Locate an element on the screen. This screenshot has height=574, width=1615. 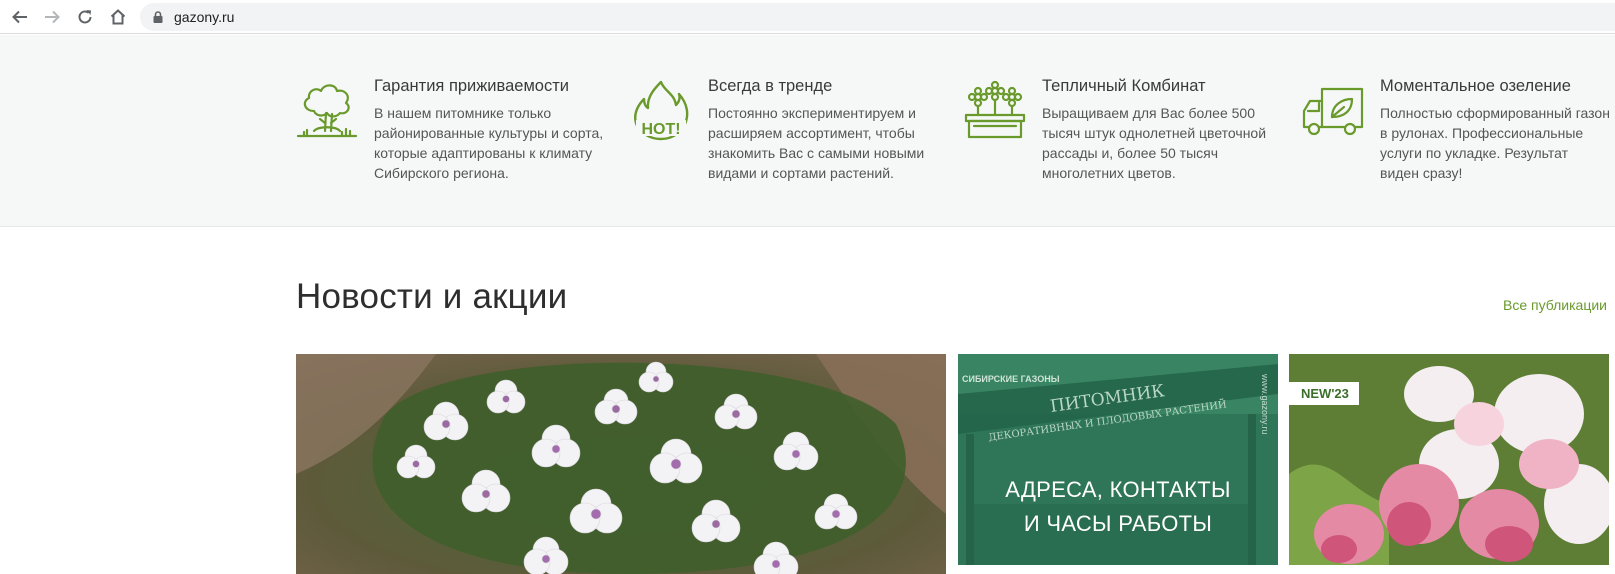
home-button is located at coordinates (118, 17).